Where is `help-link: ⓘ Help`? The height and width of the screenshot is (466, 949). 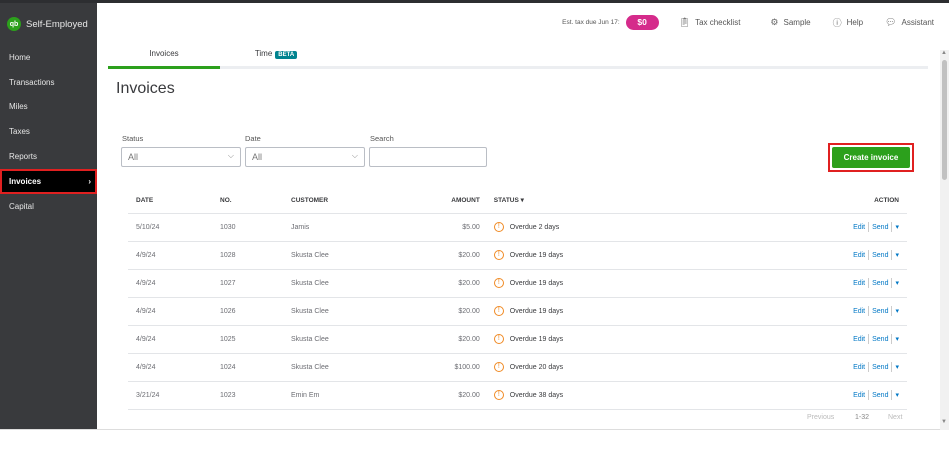
help-link: ⓘ Help is located at coordinates (848, 22).